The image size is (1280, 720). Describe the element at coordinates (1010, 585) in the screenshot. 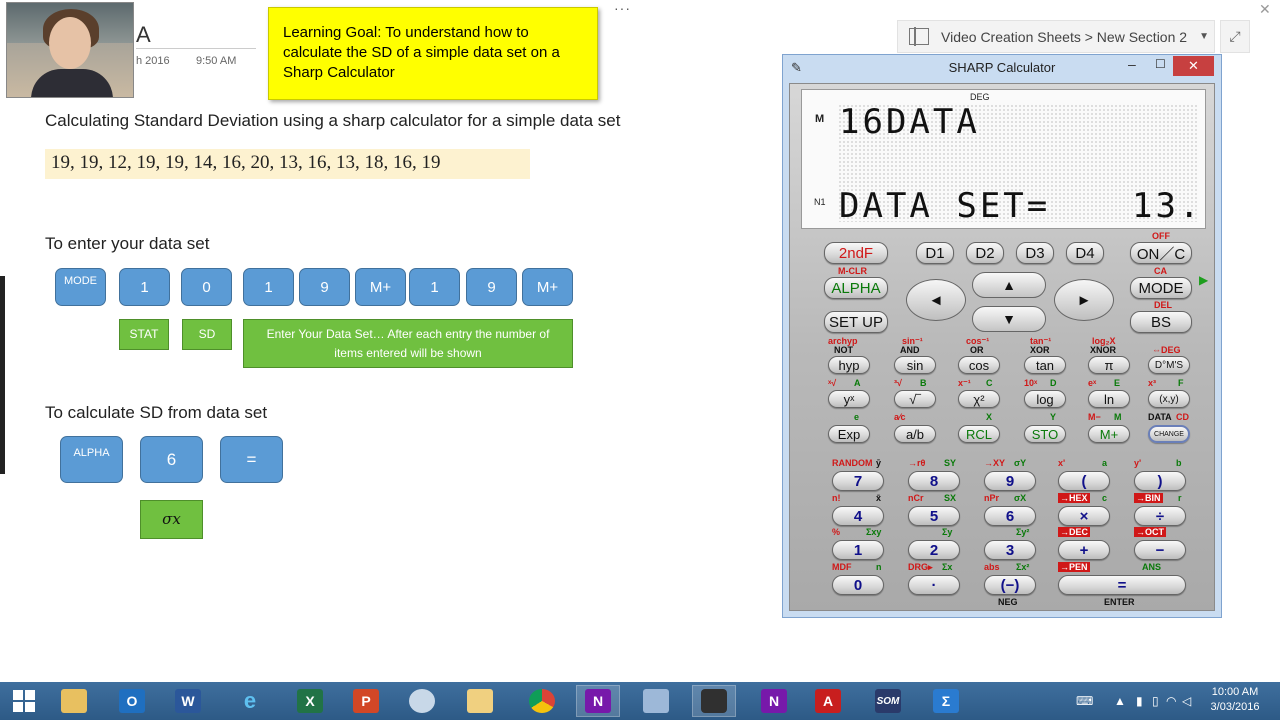

I see `key-negative: (−)` at that location.